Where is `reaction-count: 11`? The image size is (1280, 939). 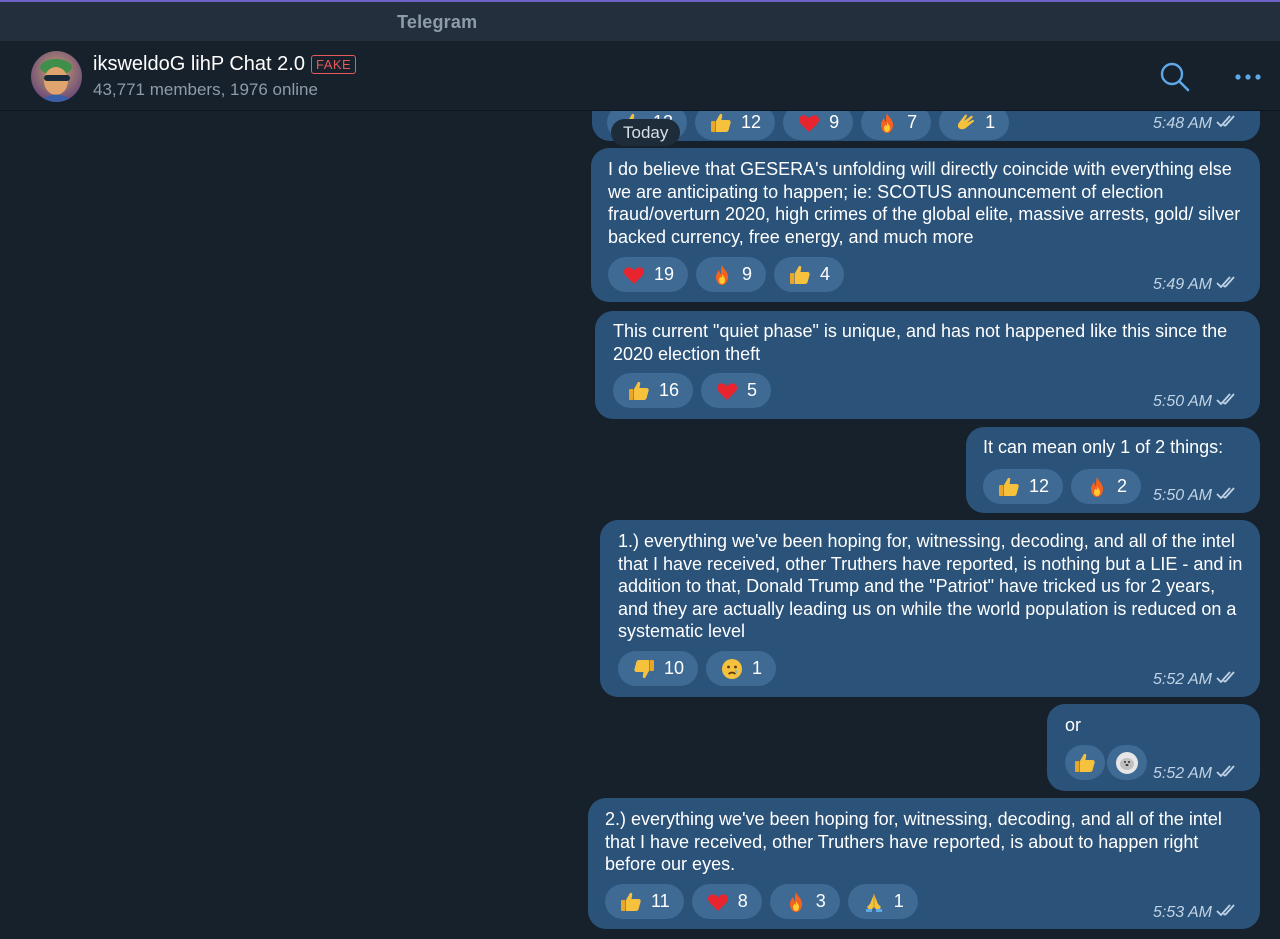
reaction-count: 11 is located at coordinates (660, 901).